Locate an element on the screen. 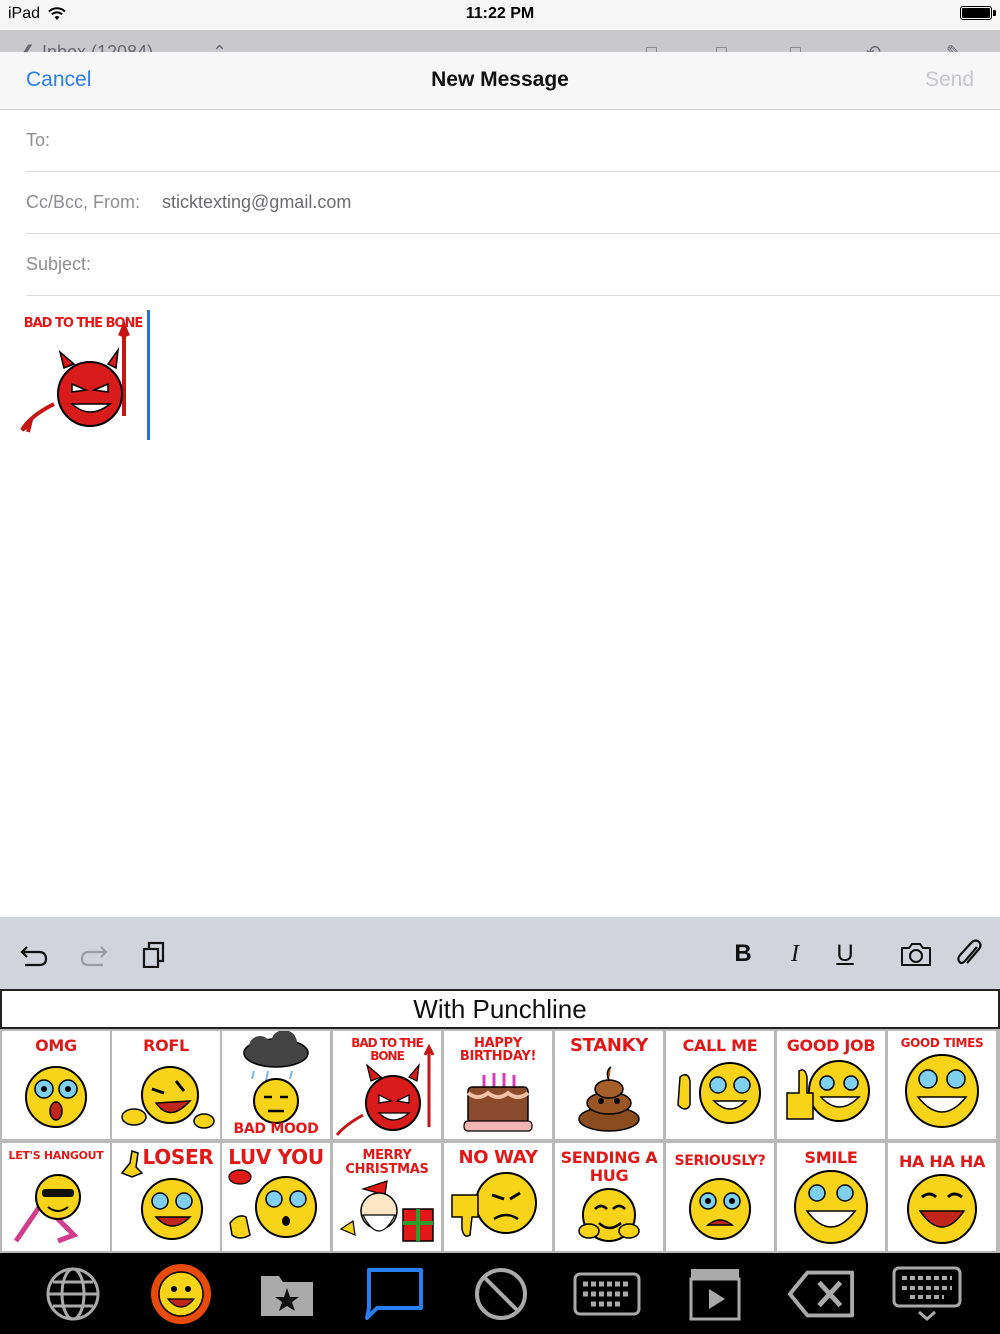  sticker-seriously: SERIOUSLY? is located at coordinates (720, 1197).